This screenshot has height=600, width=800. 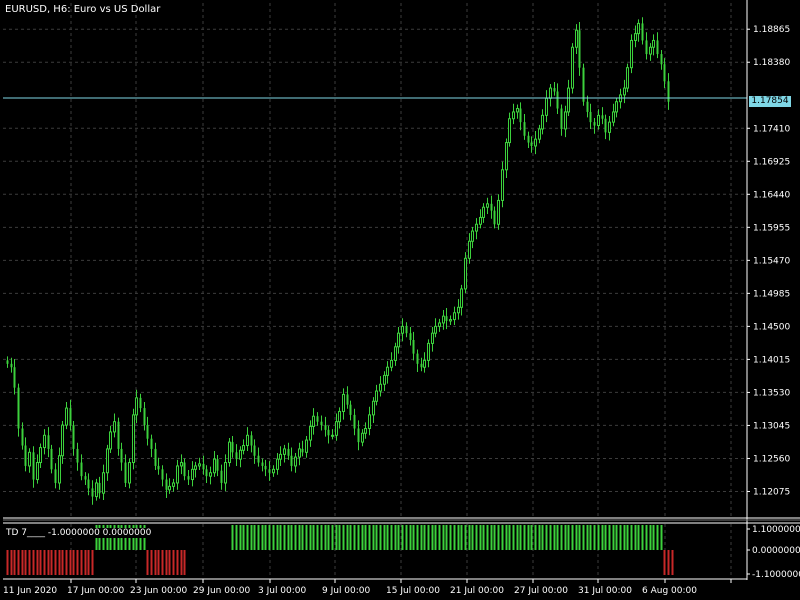 I want to click on time-label: 15 Jul 00:00, so click(x=413, y=591).